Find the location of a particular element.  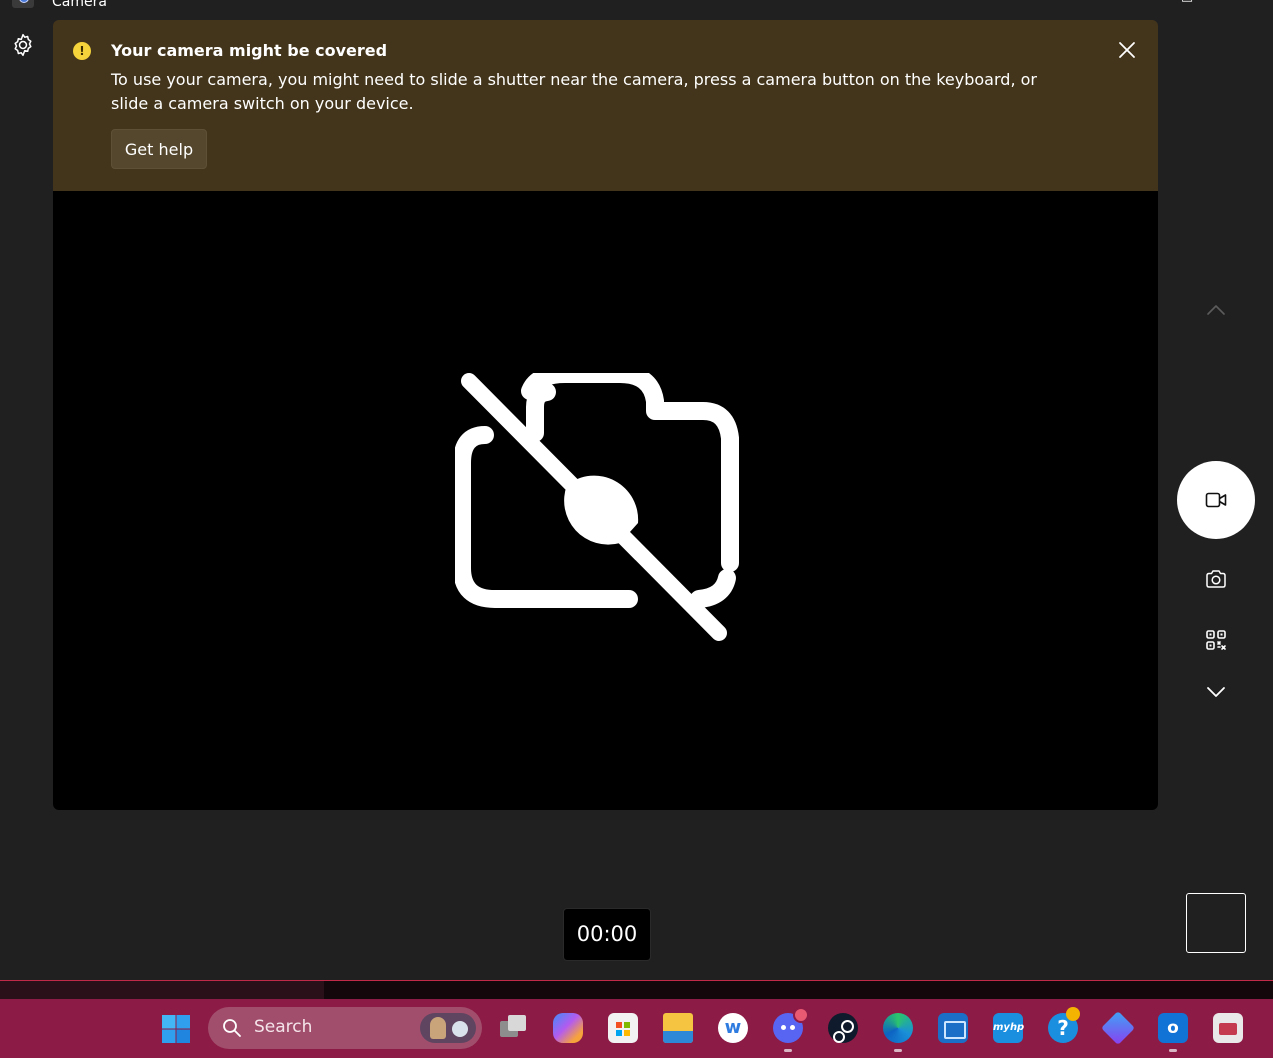

steam-icon is located at coordinates (843, 1028).